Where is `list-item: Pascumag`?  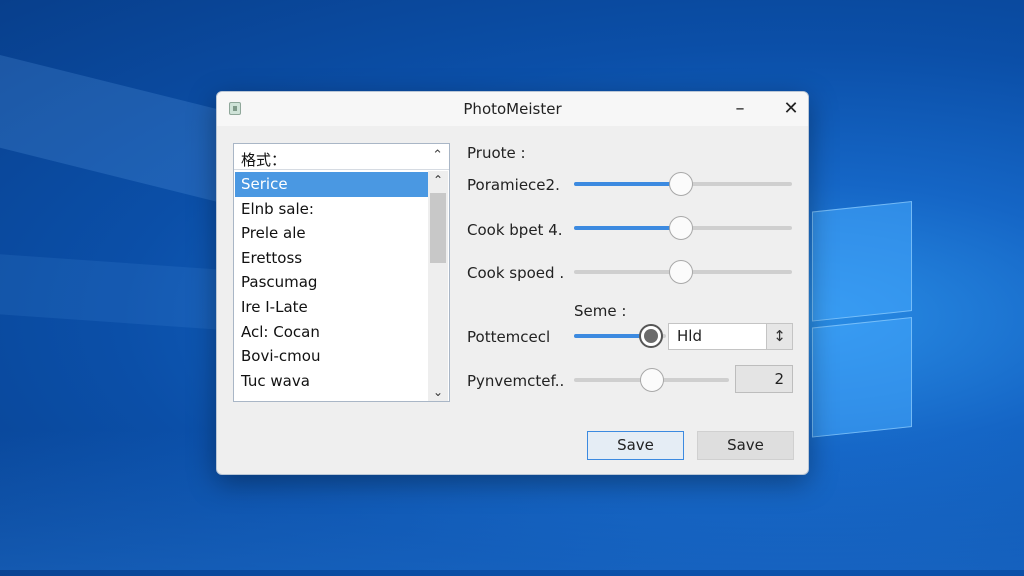 list-item: Pascumag is located at coordinates (331, 282).